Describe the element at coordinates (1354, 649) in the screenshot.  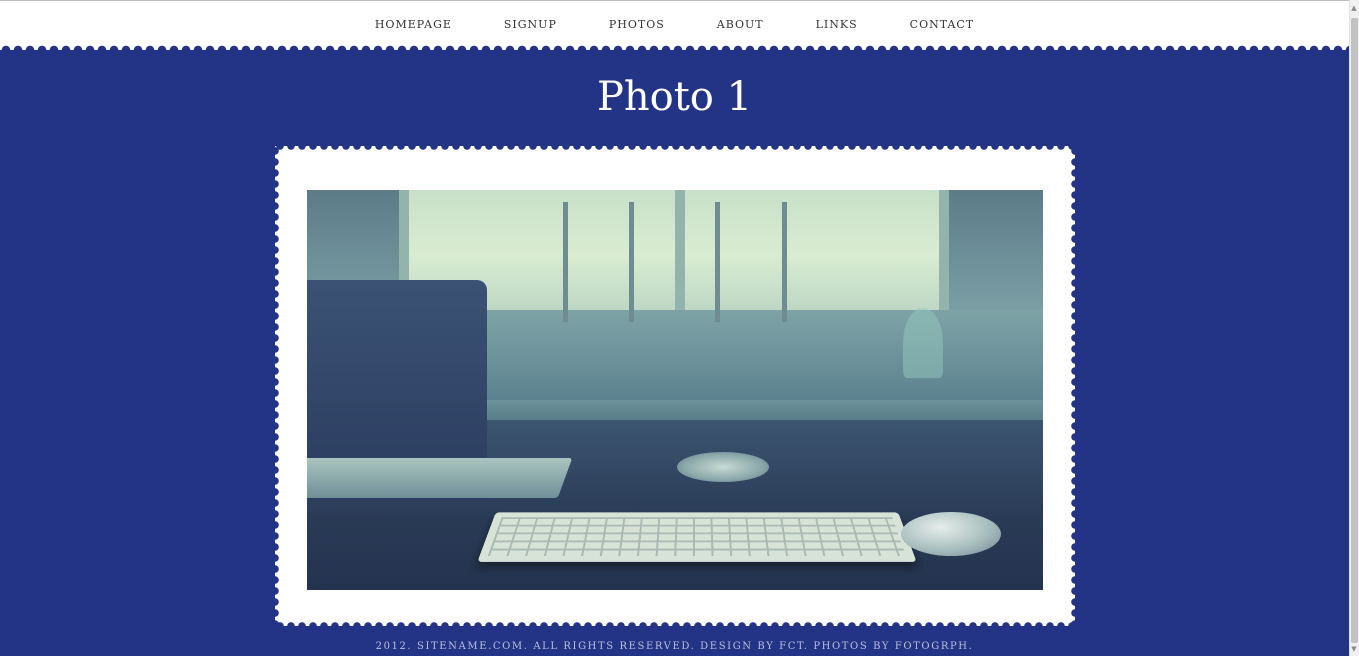
I see `scroll-down-arrow-icon: ▼` at that location.